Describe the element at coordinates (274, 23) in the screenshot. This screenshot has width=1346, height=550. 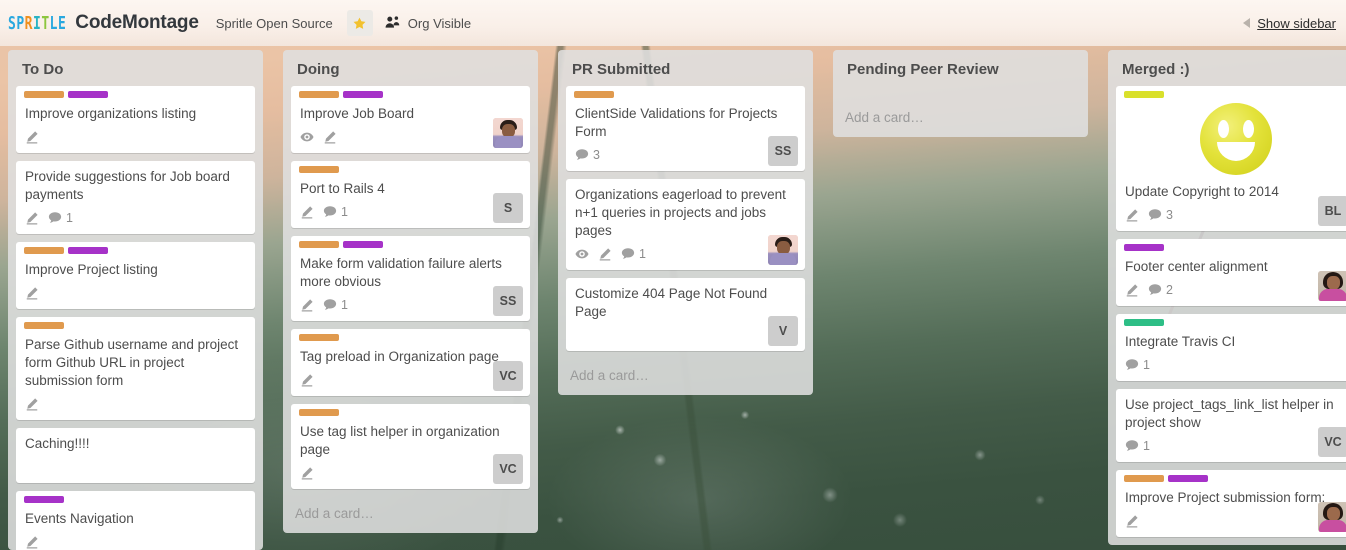
I see `organization-name: Spritle Open Source` at that location.